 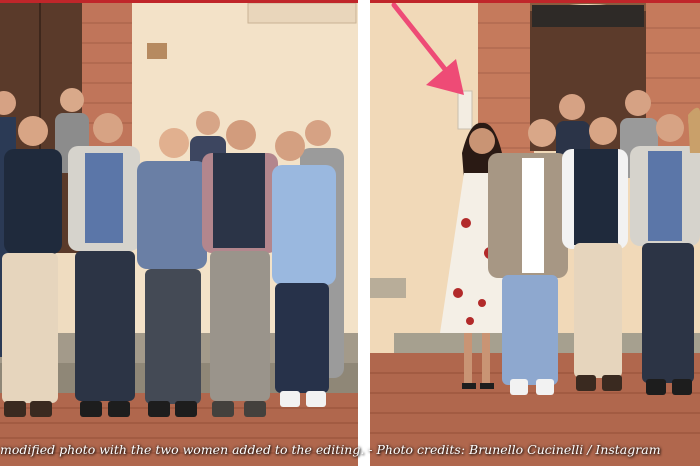 I want to click on panel-divider, so click(x=364, y=233).